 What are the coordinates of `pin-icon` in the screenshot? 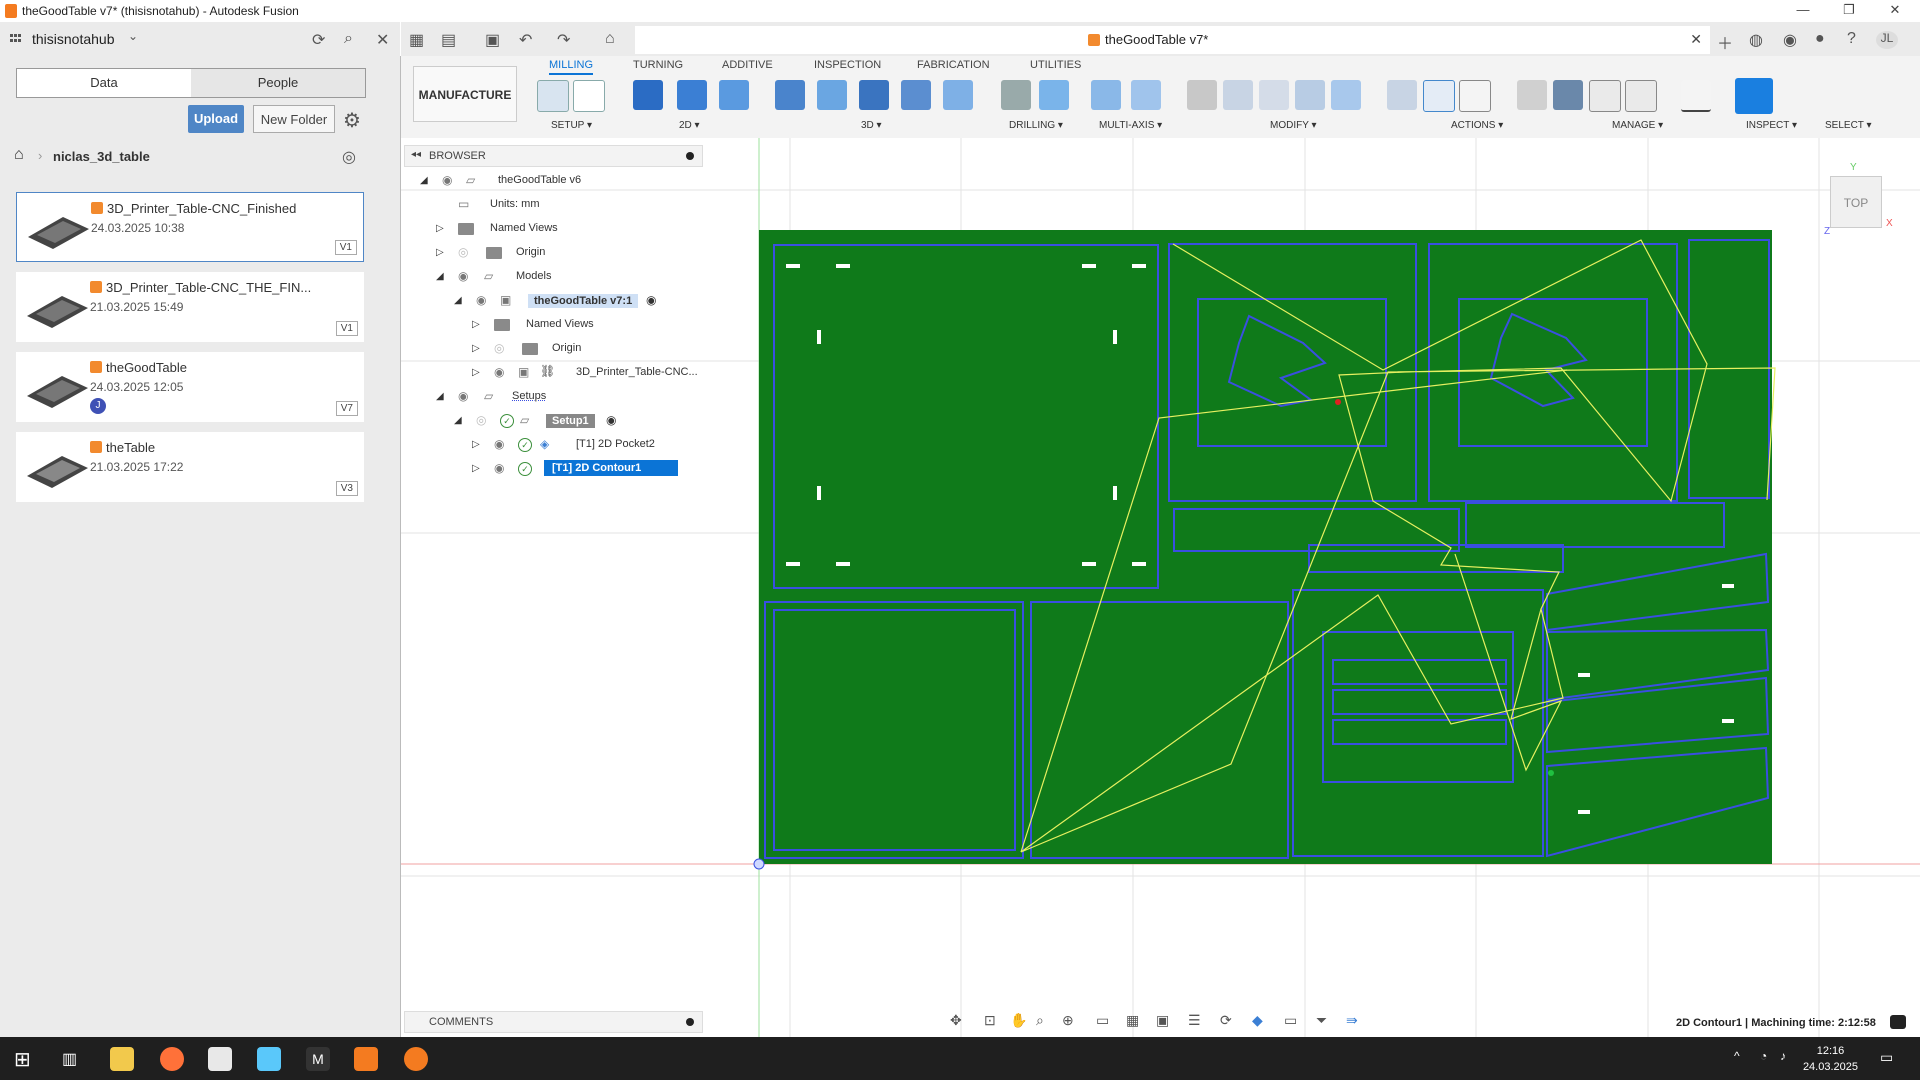 It's located at (690, 1022).